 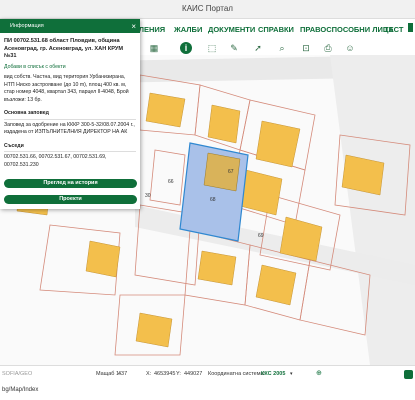 I want to click on coordinate-system-label: Координатна система:, so click(x=237, y=374).